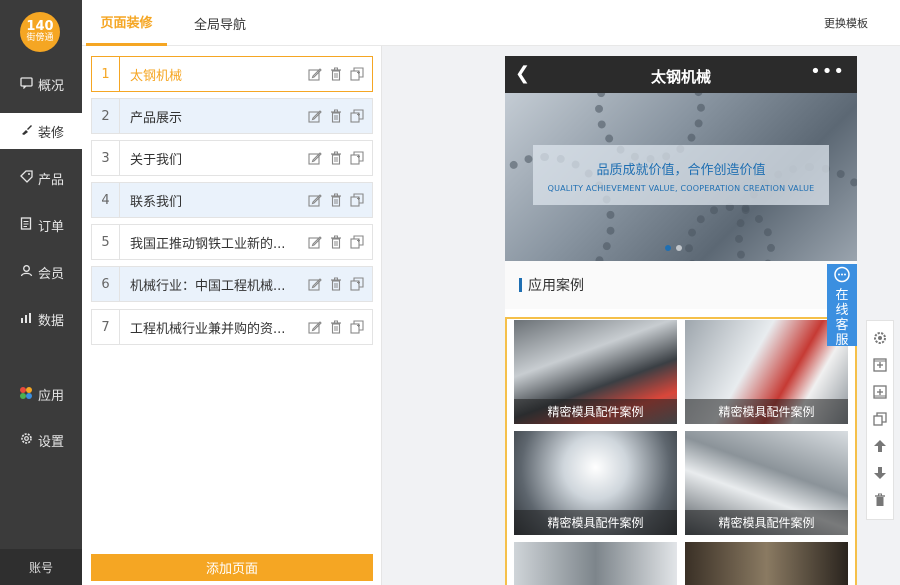  What do you see at coordinates (106, 116) in the screenshot?
I see `page-number: 2` at bounding box center [106, 116].